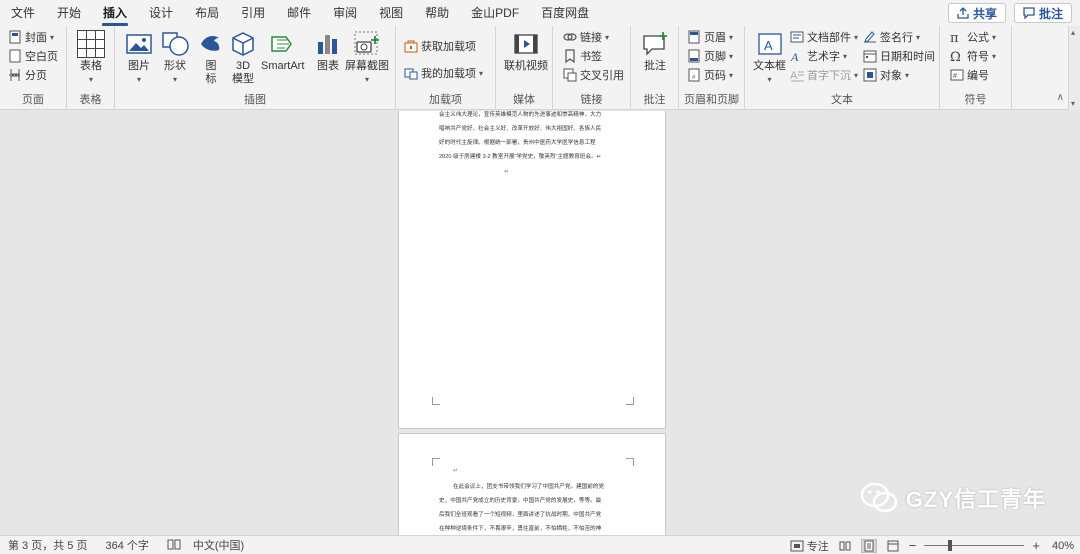 This screenshot has height=554, width=1080. Describe the element at coordinates (445, 100) in the screenshot. I see `group-label-addins: 加载项` at that location.